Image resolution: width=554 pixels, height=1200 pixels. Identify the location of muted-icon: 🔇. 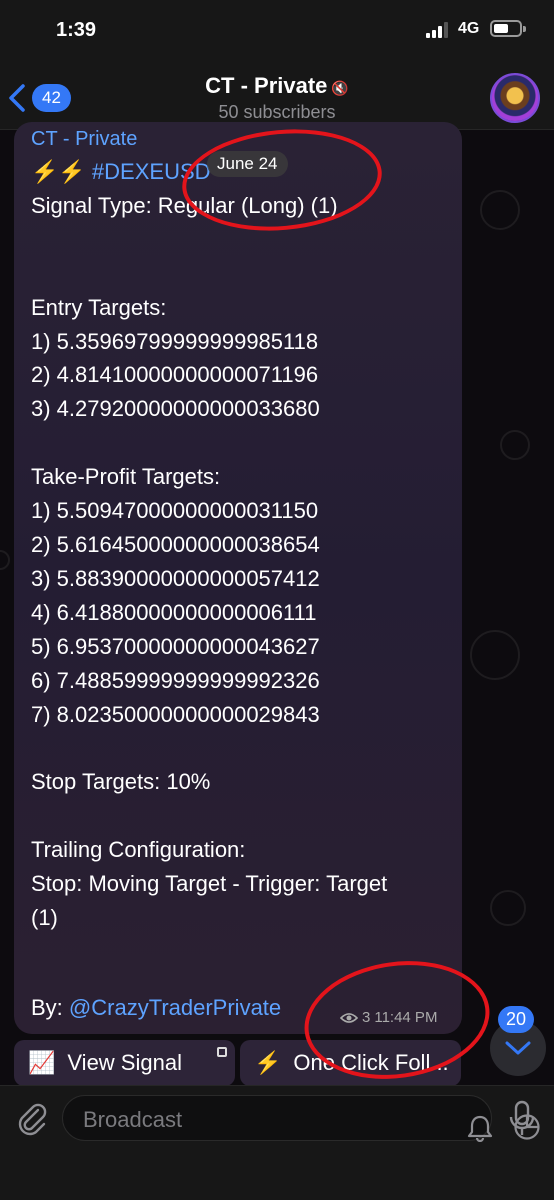
(340, 88).